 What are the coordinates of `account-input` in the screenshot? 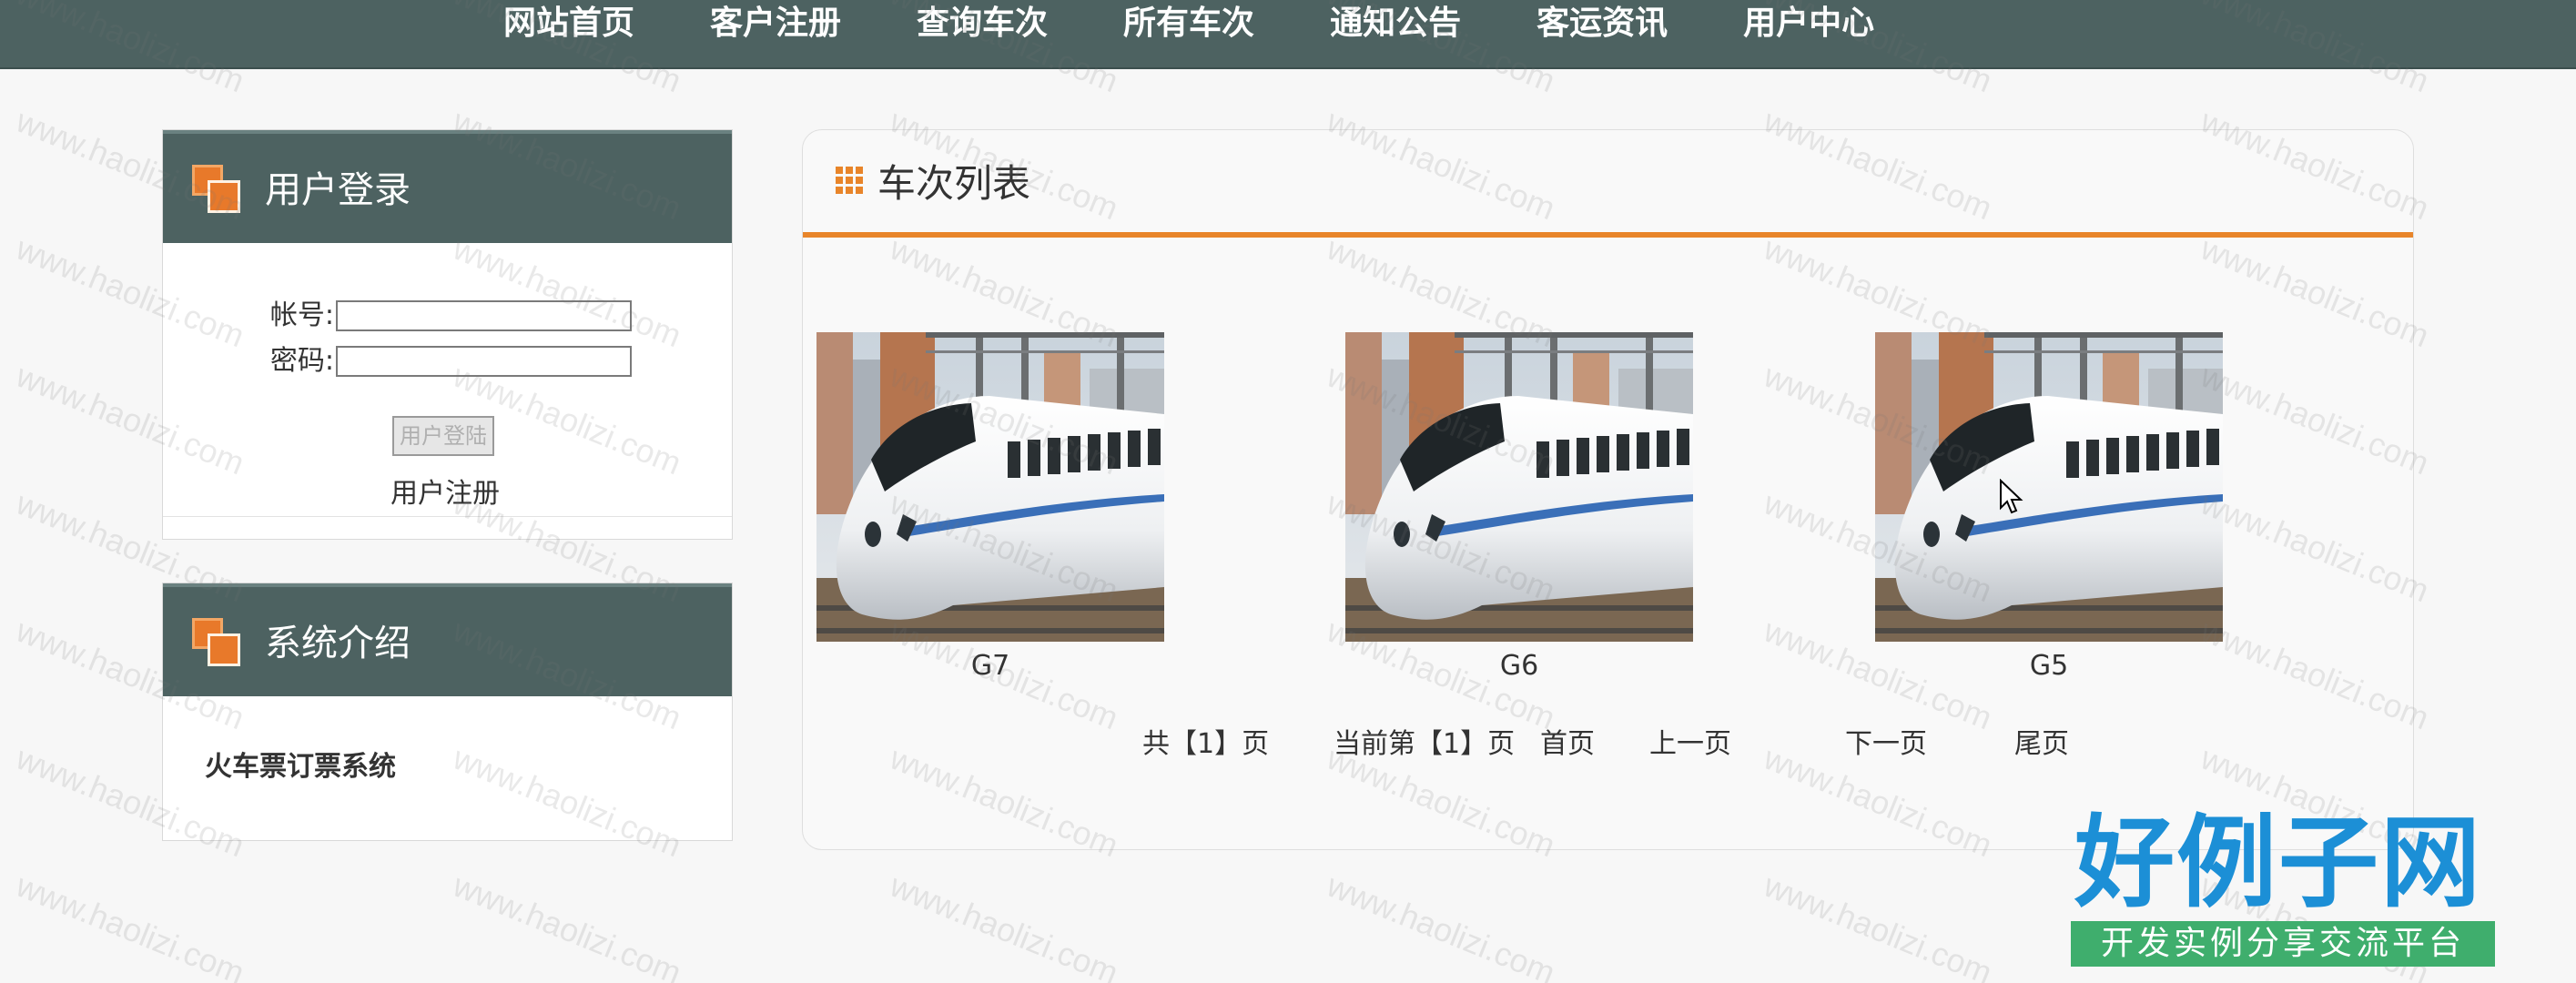 It's located at (484, 315).